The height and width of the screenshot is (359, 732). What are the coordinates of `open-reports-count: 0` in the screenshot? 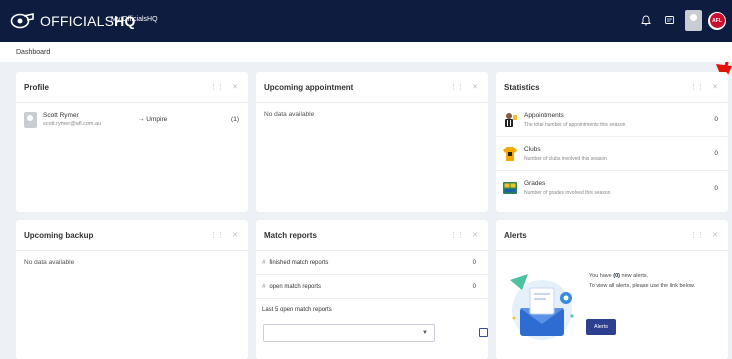 It's located at (474, 286).